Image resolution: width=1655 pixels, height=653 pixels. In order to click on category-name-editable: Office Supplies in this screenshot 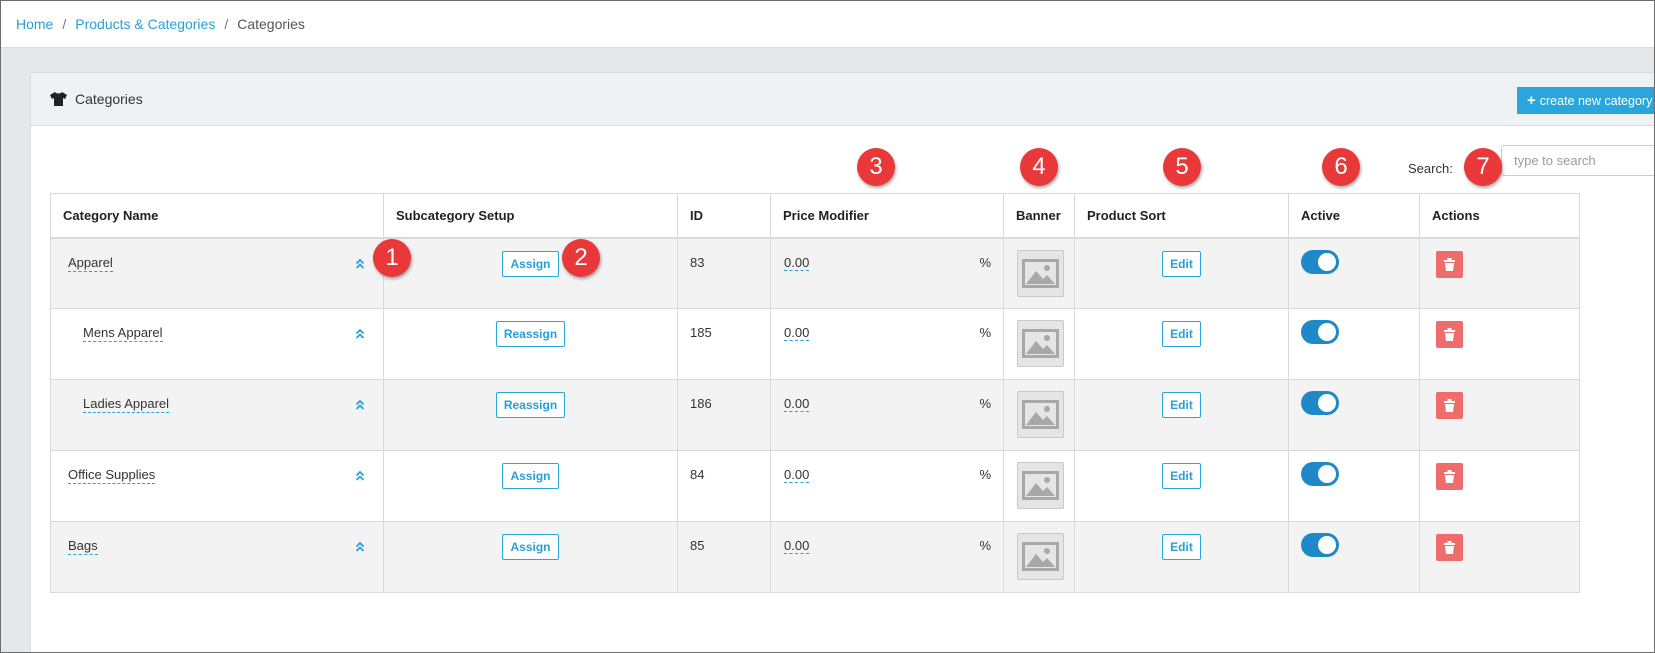, I will do `click(112, 475)`.